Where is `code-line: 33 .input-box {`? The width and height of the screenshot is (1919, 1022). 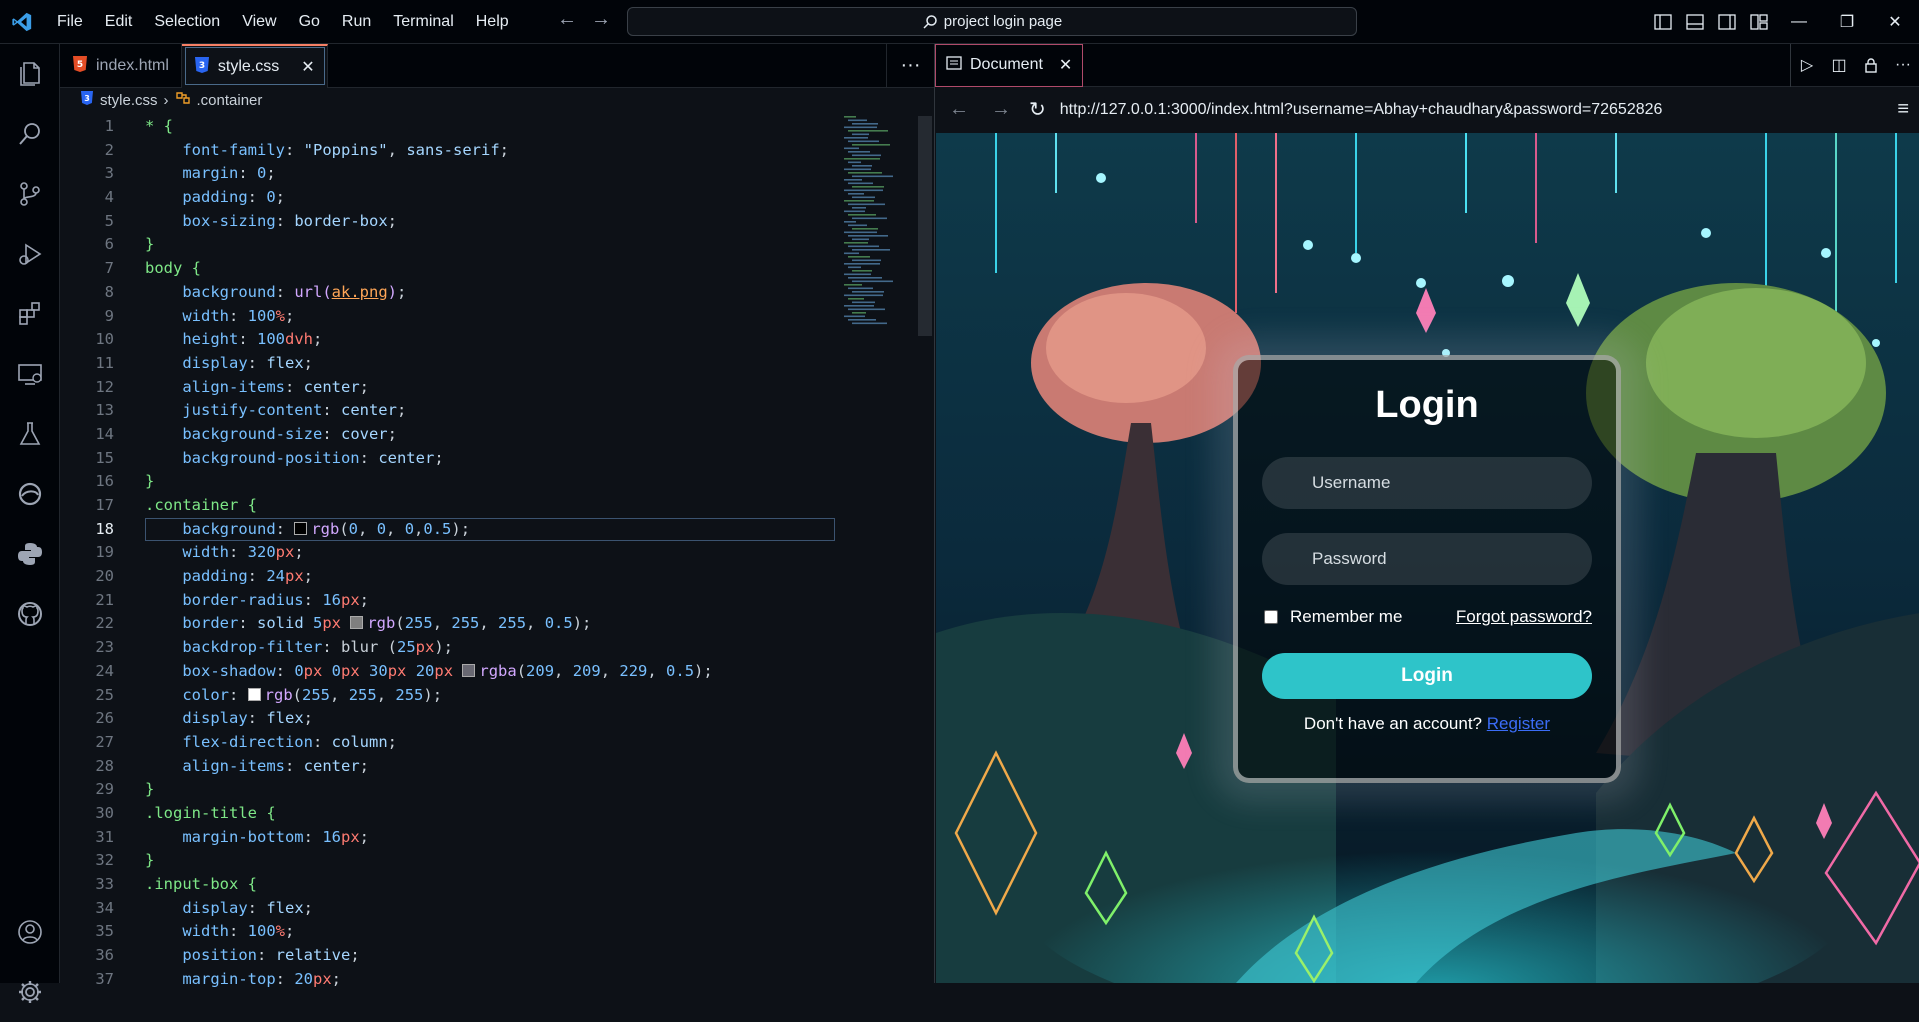 code-line: 33 .input-box { is located at coordinates (497, 885).